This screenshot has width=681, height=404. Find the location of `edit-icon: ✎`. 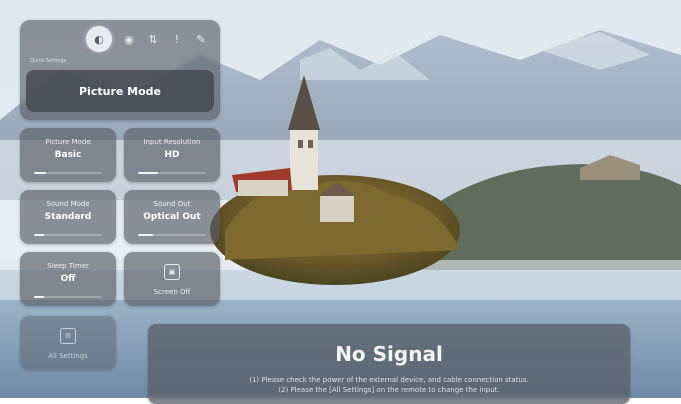

edit-icon: ✎ is located at coordinates (201, 39).